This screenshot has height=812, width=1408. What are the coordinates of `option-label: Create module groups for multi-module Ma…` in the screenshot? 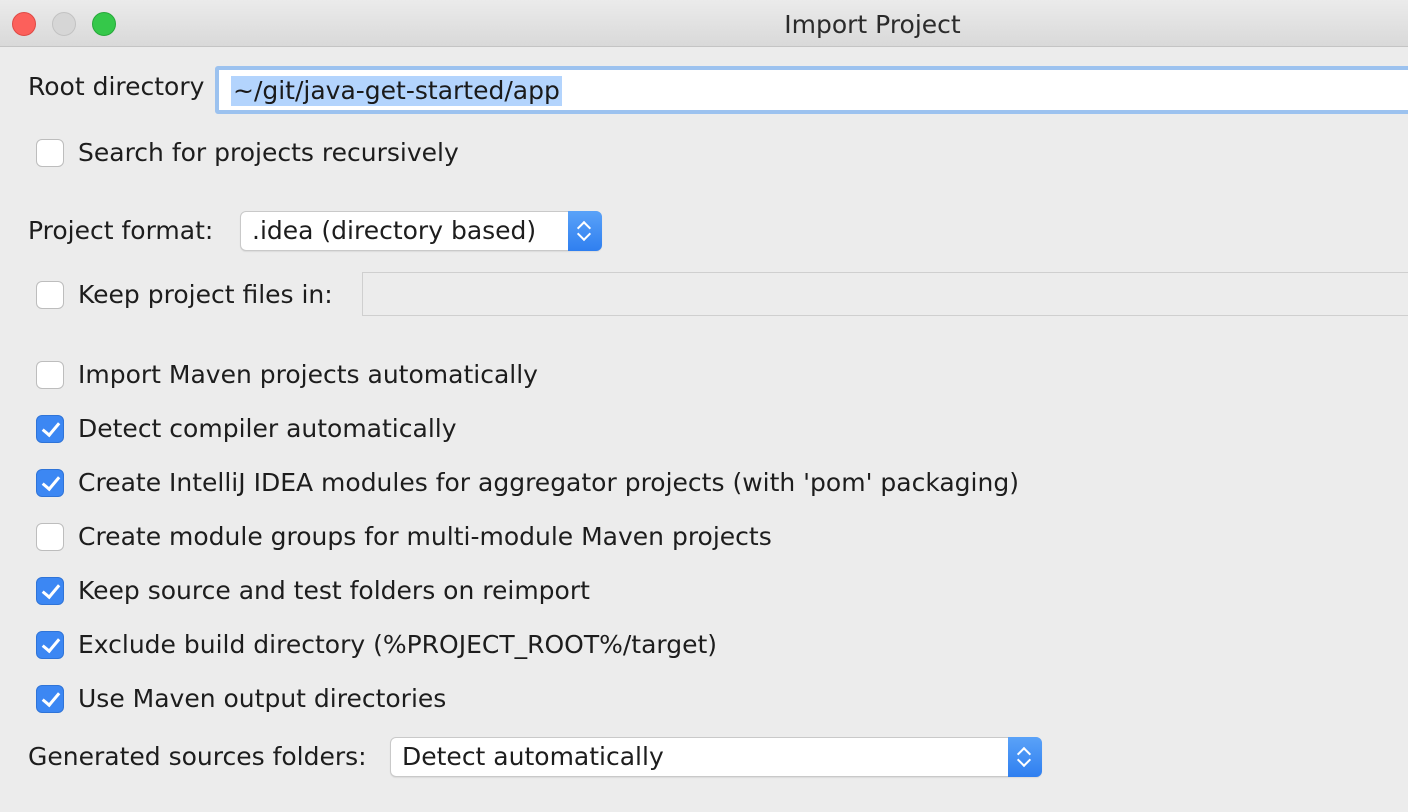 It's located at (425, 536).